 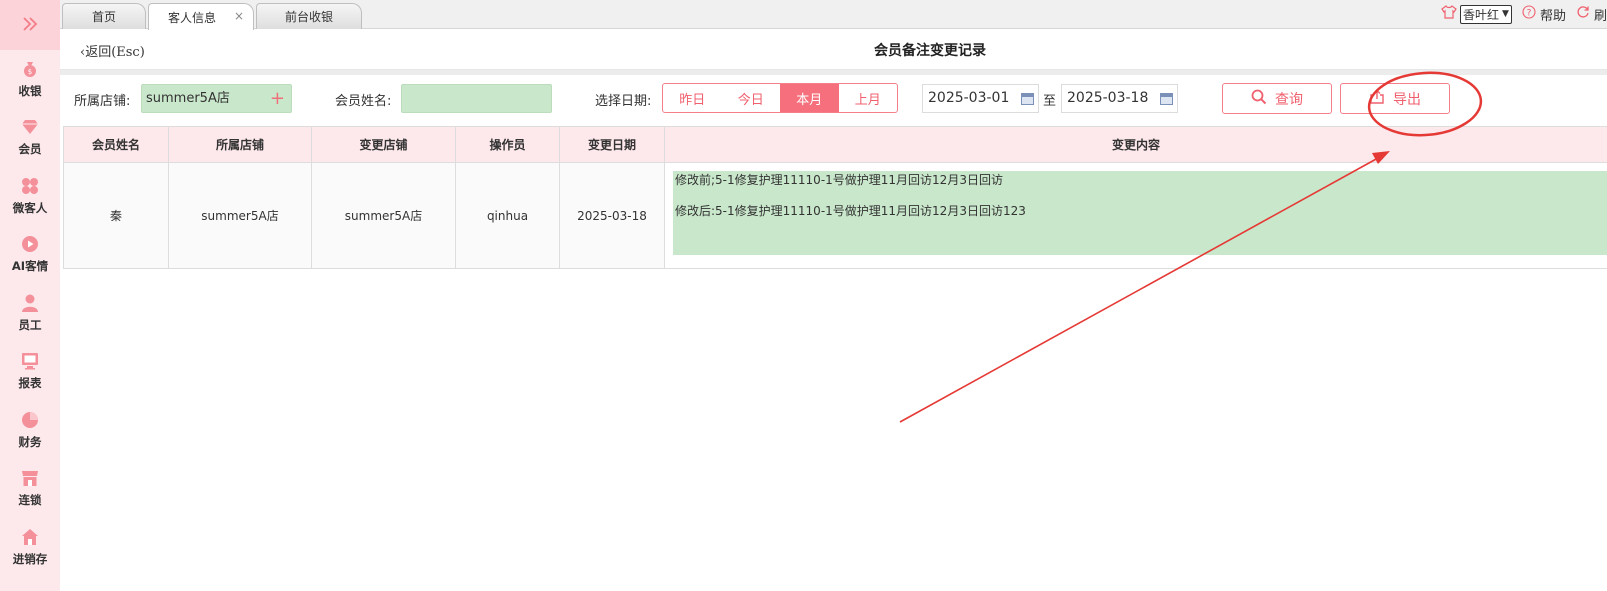 I want to click on date-to-input: 2025-03-18, so click(x=1119, y=98).